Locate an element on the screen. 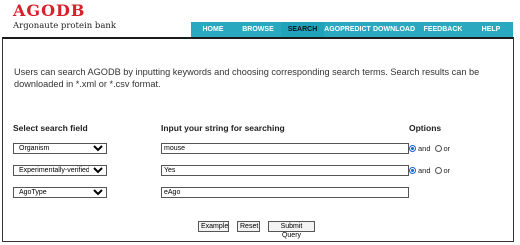 This screenshot has height=245, width=520. logo-subtitle: Argonaute protein bank is located at coordinates (65, 26).